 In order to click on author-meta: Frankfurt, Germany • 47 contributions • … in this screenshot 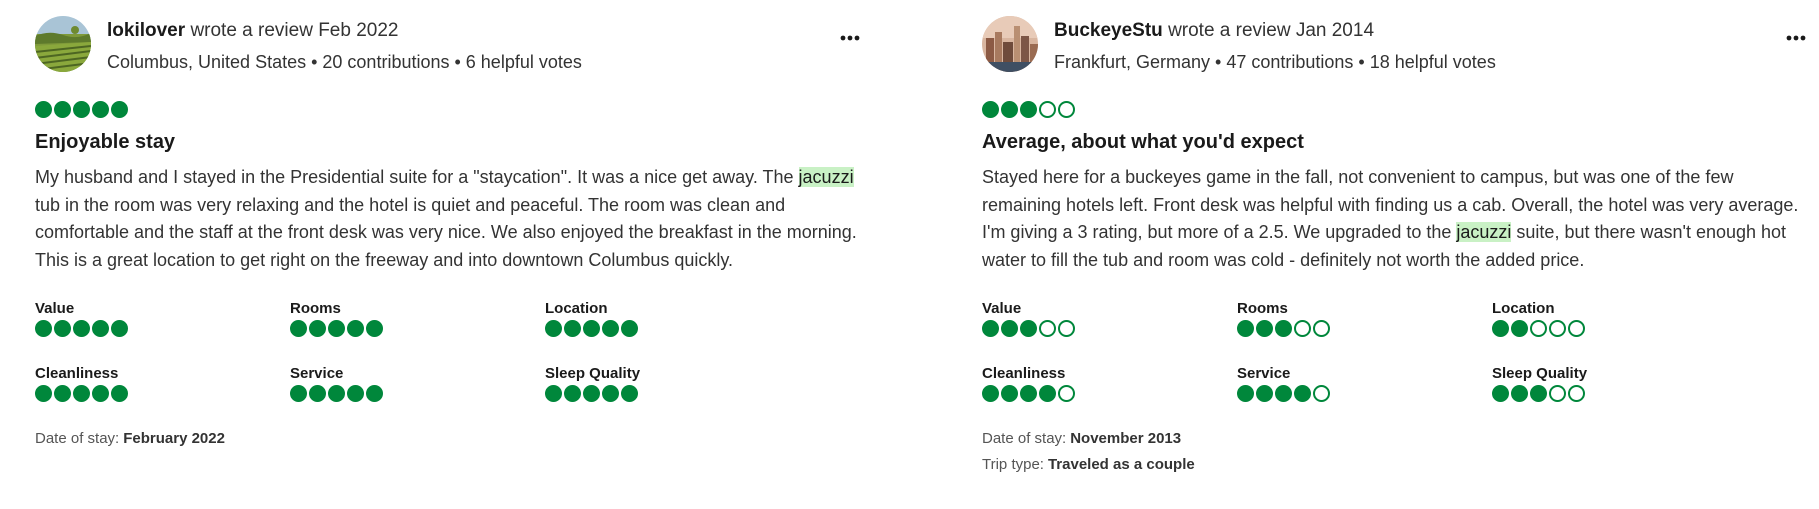, I will do `click(1275, 62)`.